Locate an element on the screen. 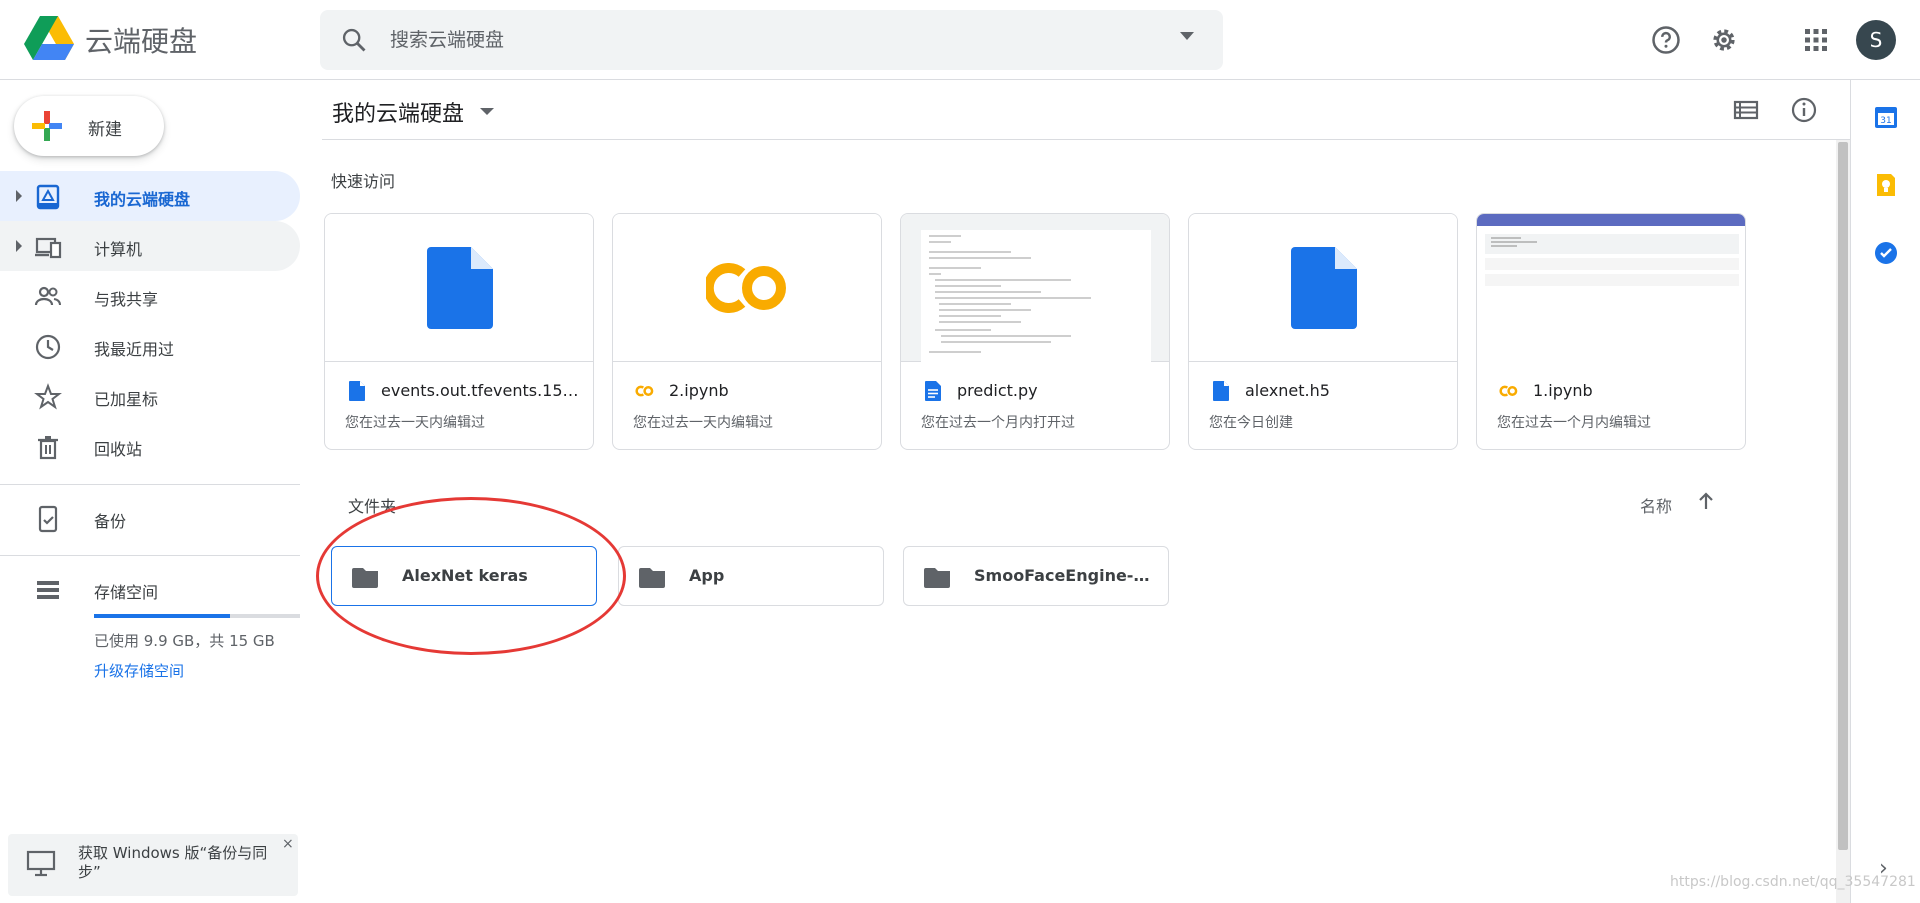 This screenshot has width=1920, height=903. folder-item: App is located at coordinates (751, 576).